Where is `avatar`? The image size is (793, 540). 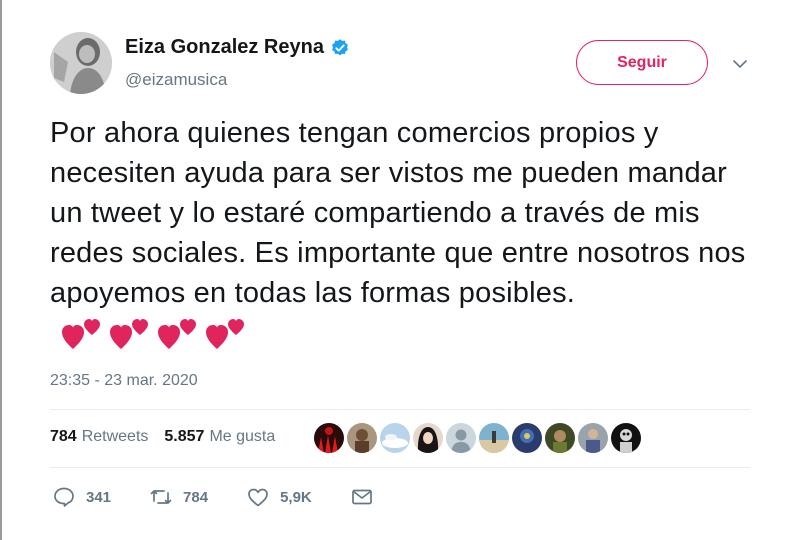
avatar is located at coordinates (81, 63).